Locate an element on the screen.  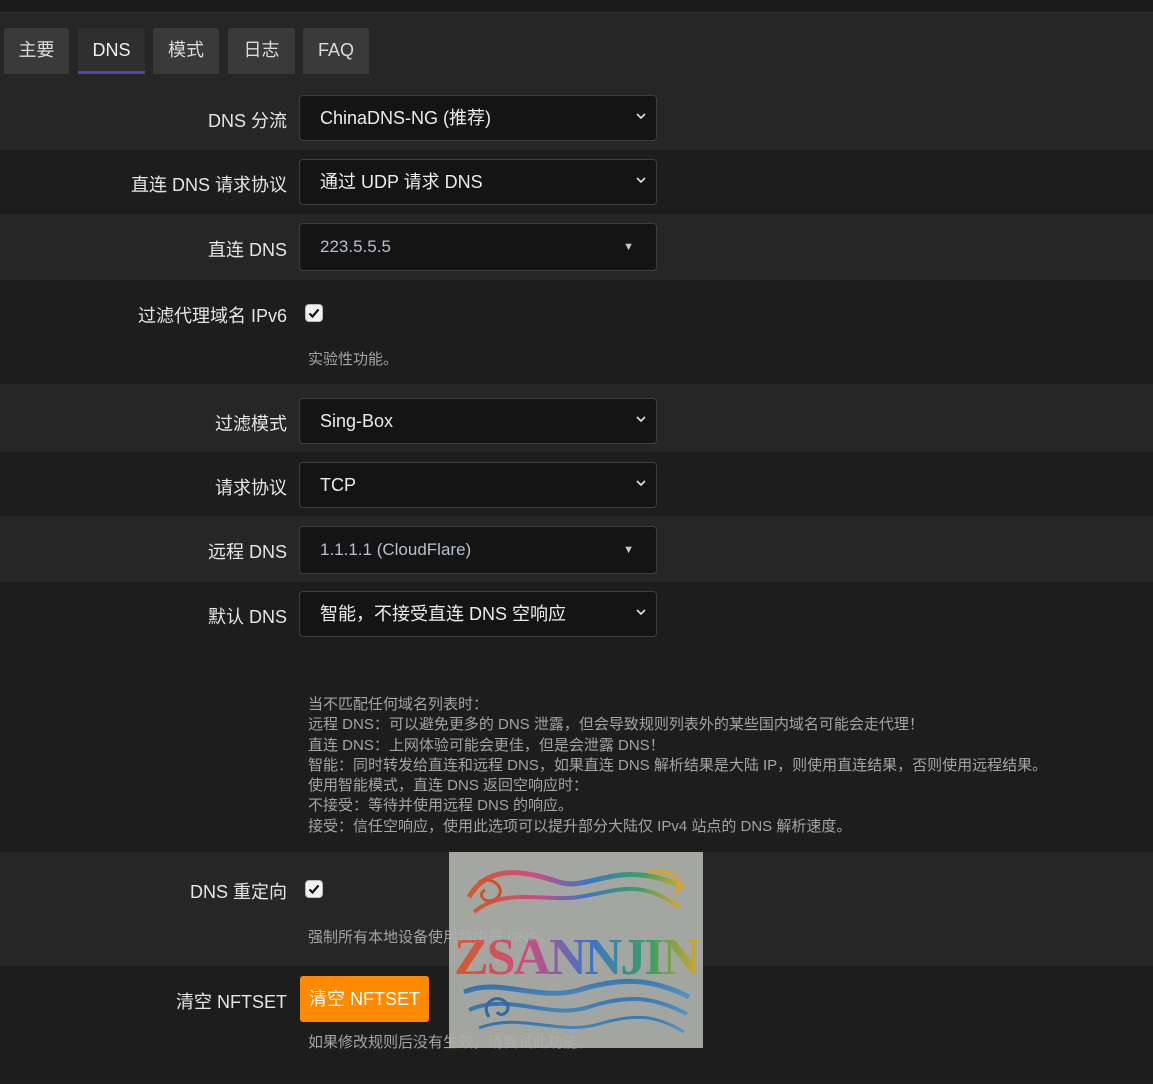
row-direct-dns: 直连 DNS 223.5.5.5 ▼ is located at coordinates (576, 247).